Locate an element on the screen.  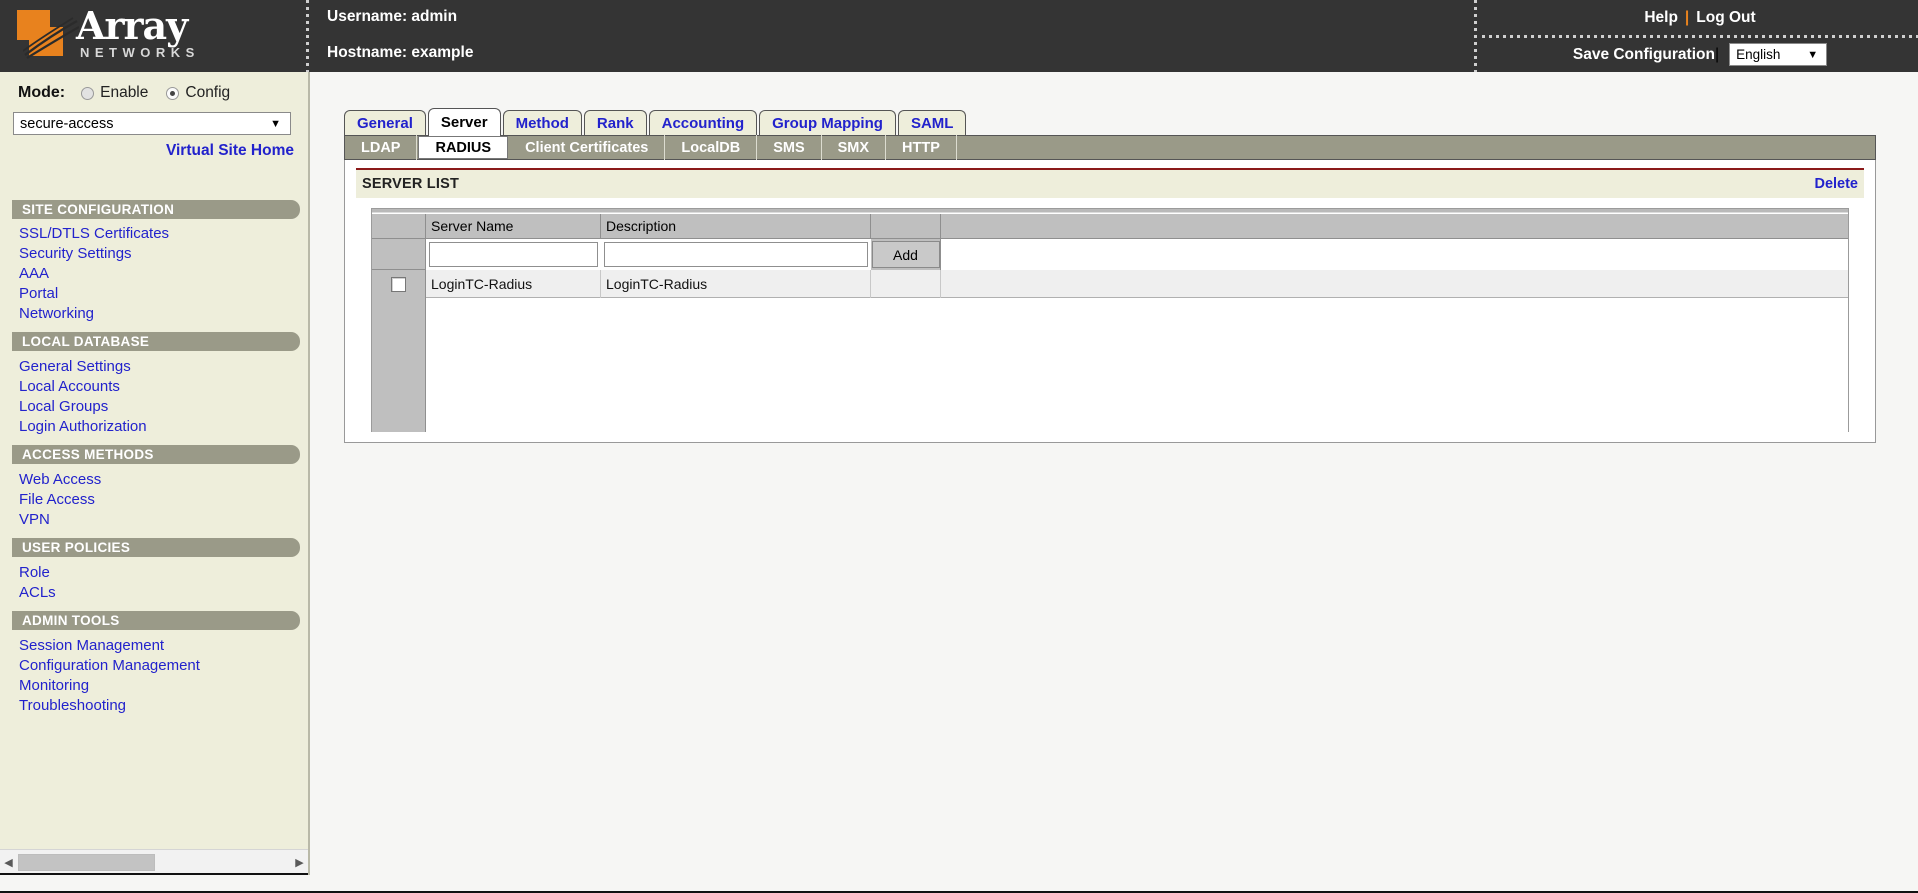
sidebar-item-troubleshooting: Troubleshooting is located at coordinates (72, 705).